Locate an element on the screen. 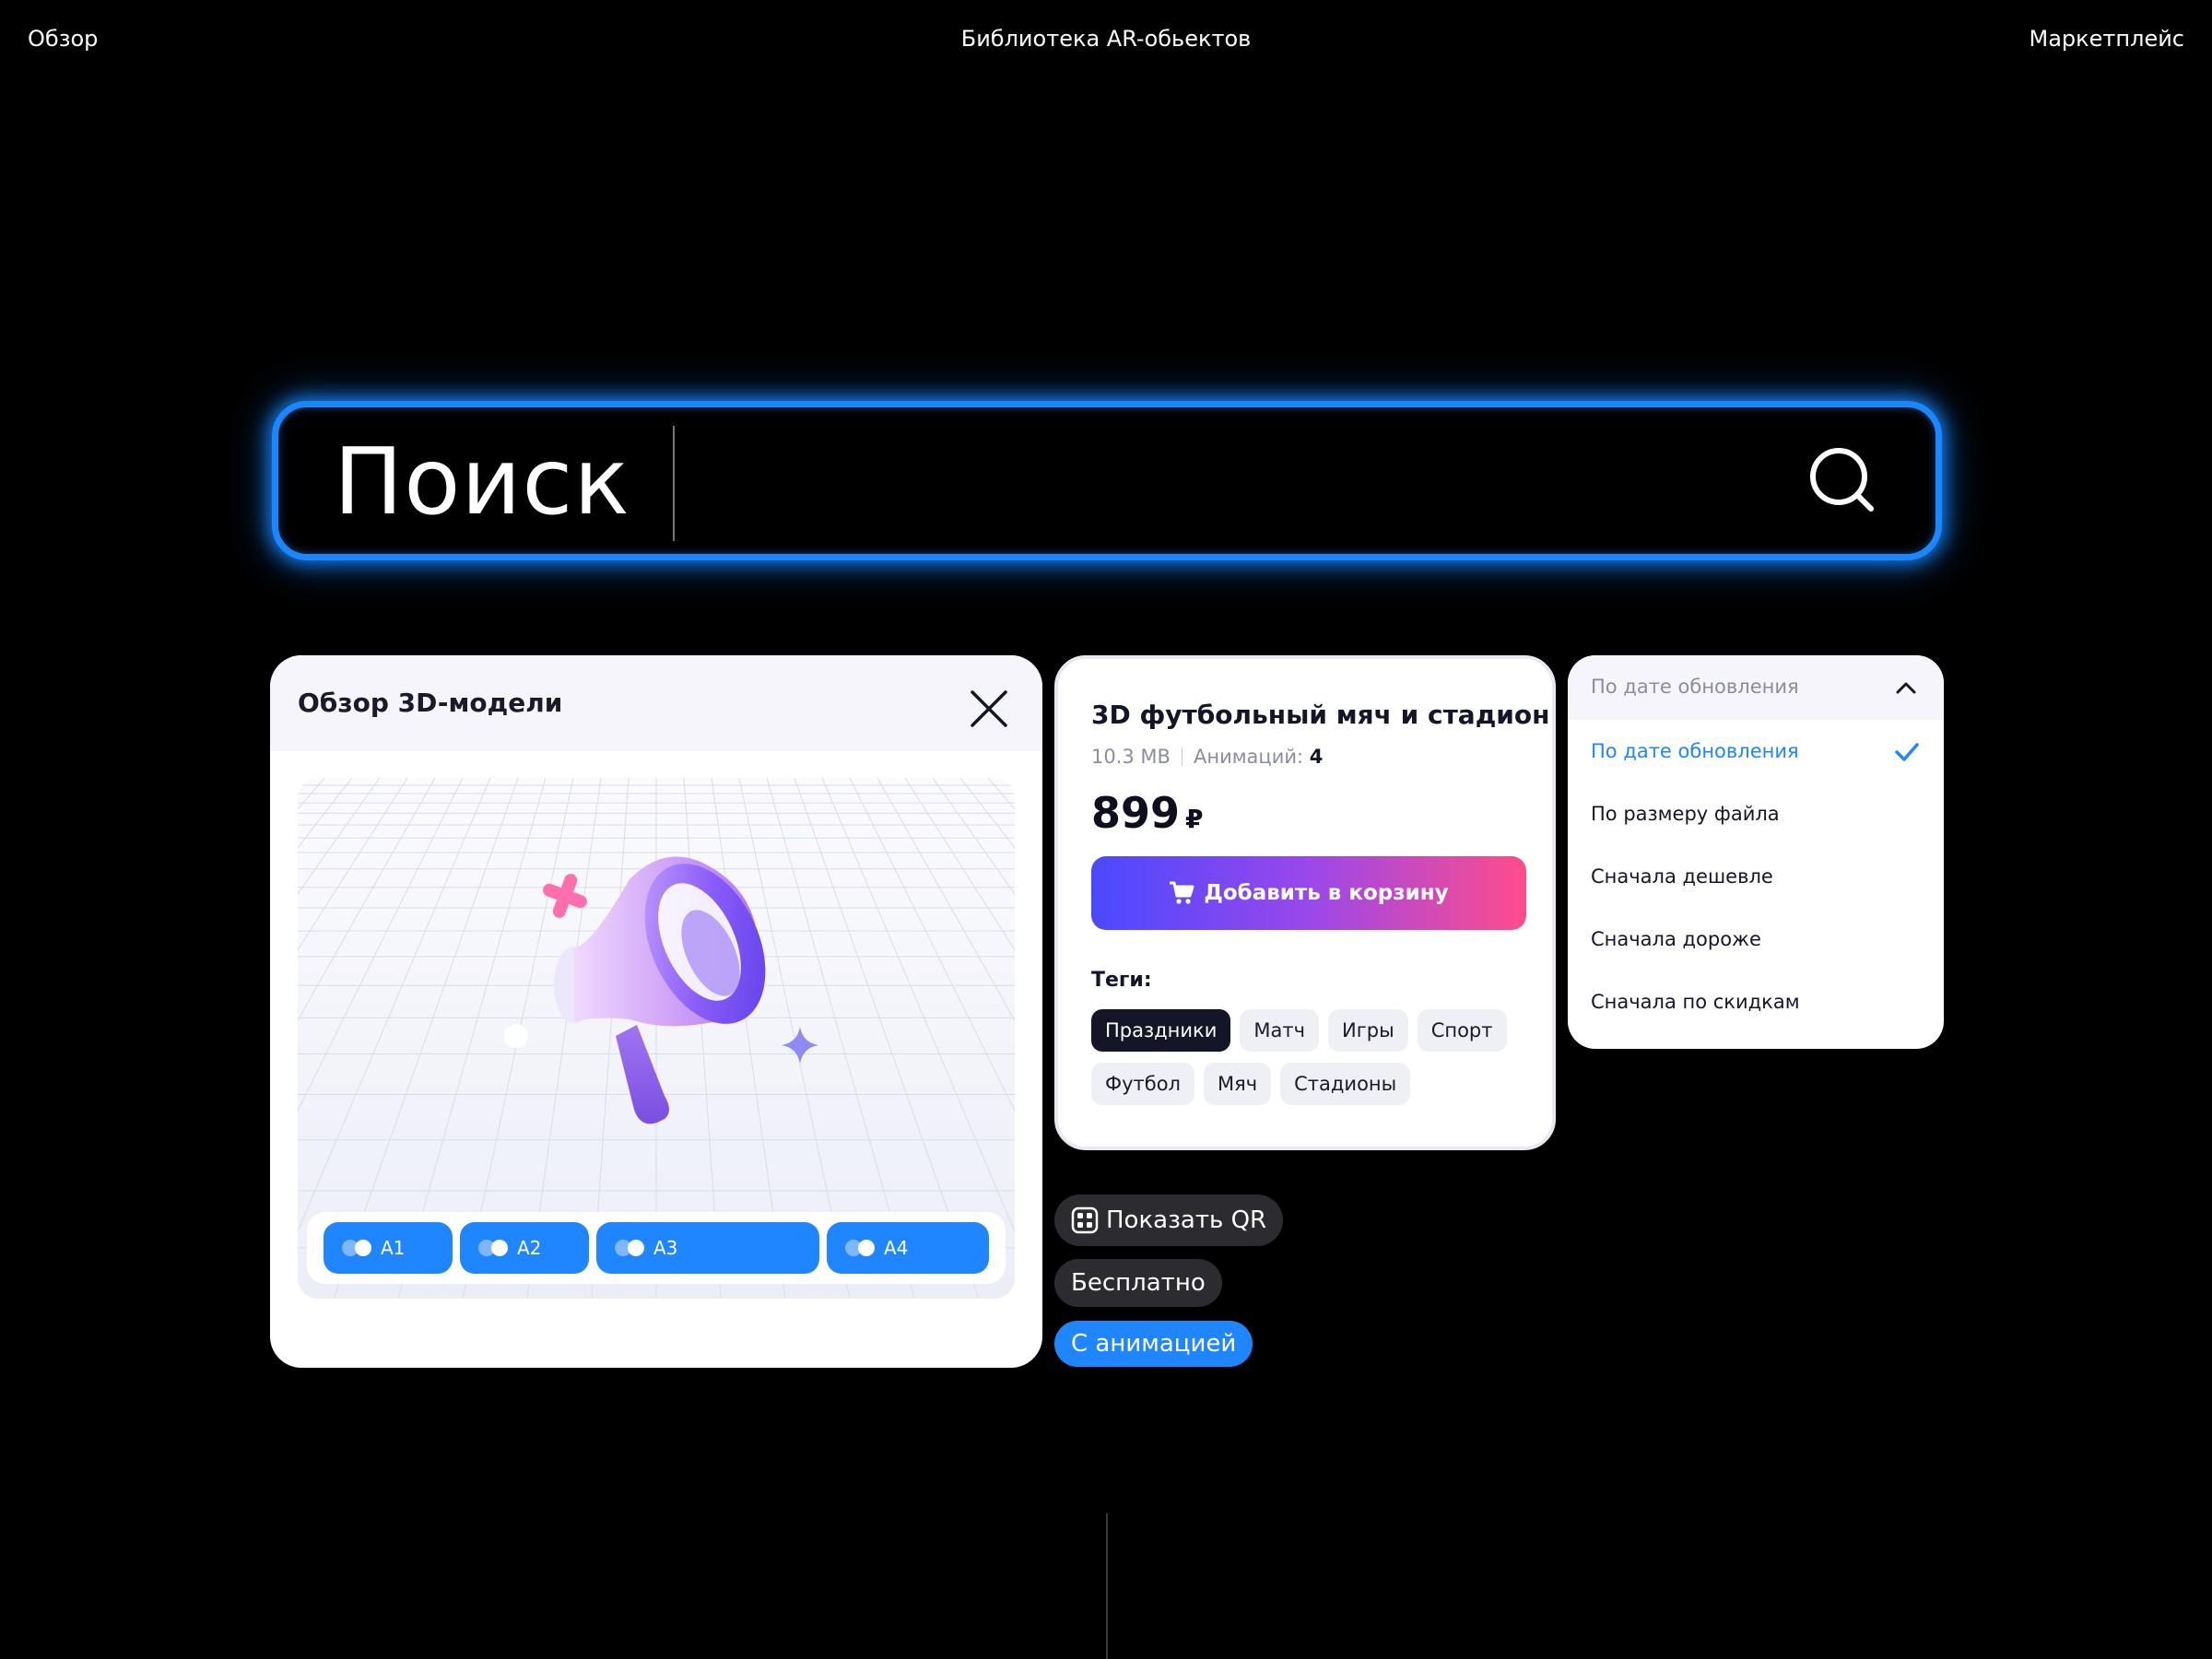 The height and width of the screenshot is (1659, 2212). nav-link-overview: Обзор is located at coordinates (63, 39).